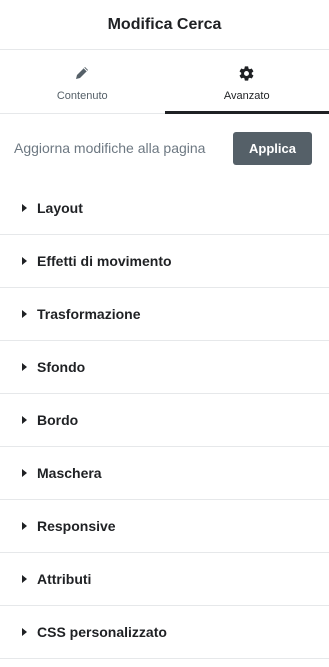 The image size is (329, 667). I want to click on section-label: Responsive, so click(76, 526).